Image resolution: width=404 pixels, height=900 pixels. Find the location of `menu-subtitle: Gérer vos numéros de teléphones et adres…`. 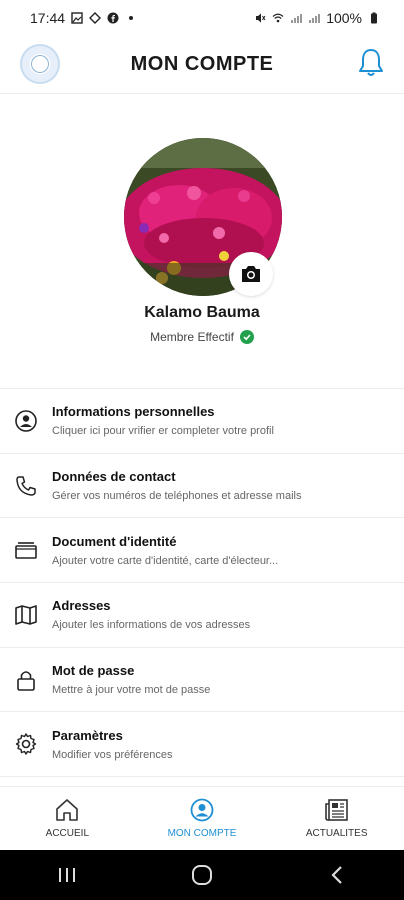

menu-subtitle: Gérer vos numéros de teléphones et adres… is located at coordinates (177, 496).